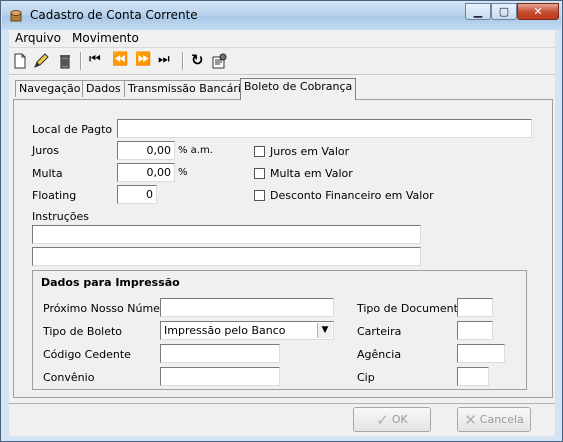 The width and height of the screenshot is (563, 442). I want to click on instrucoes-line1-input, so click(226, 234).